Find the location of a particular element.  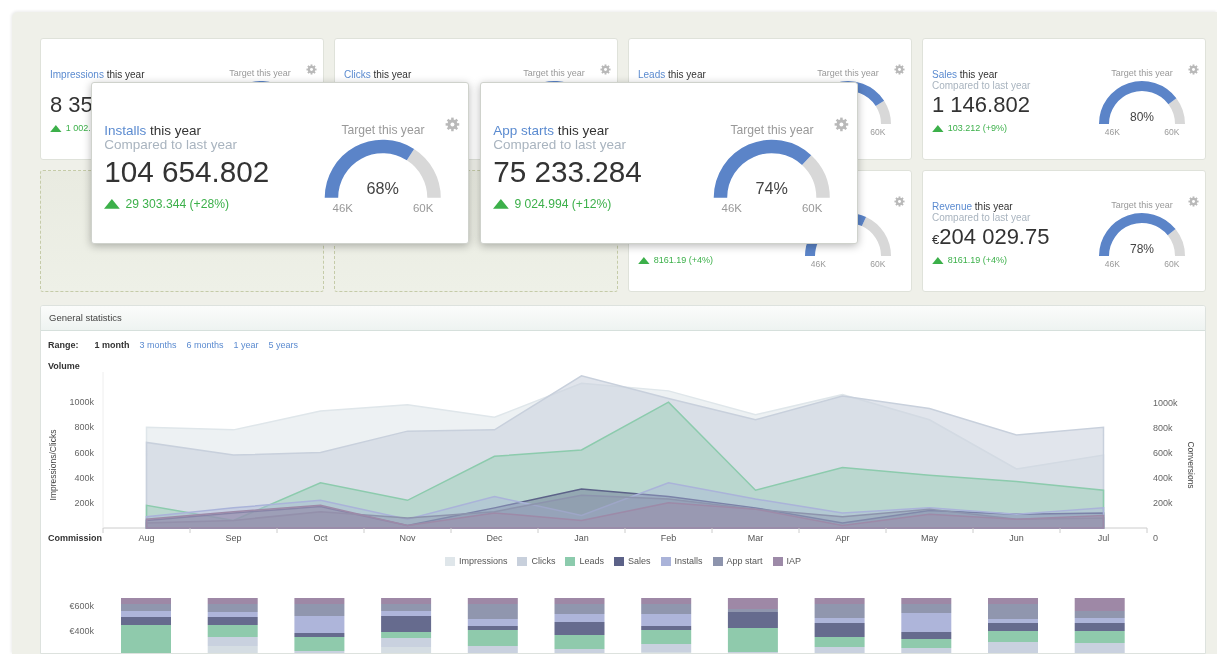

metric-link: Revenue is located at coordinates (952, 206).